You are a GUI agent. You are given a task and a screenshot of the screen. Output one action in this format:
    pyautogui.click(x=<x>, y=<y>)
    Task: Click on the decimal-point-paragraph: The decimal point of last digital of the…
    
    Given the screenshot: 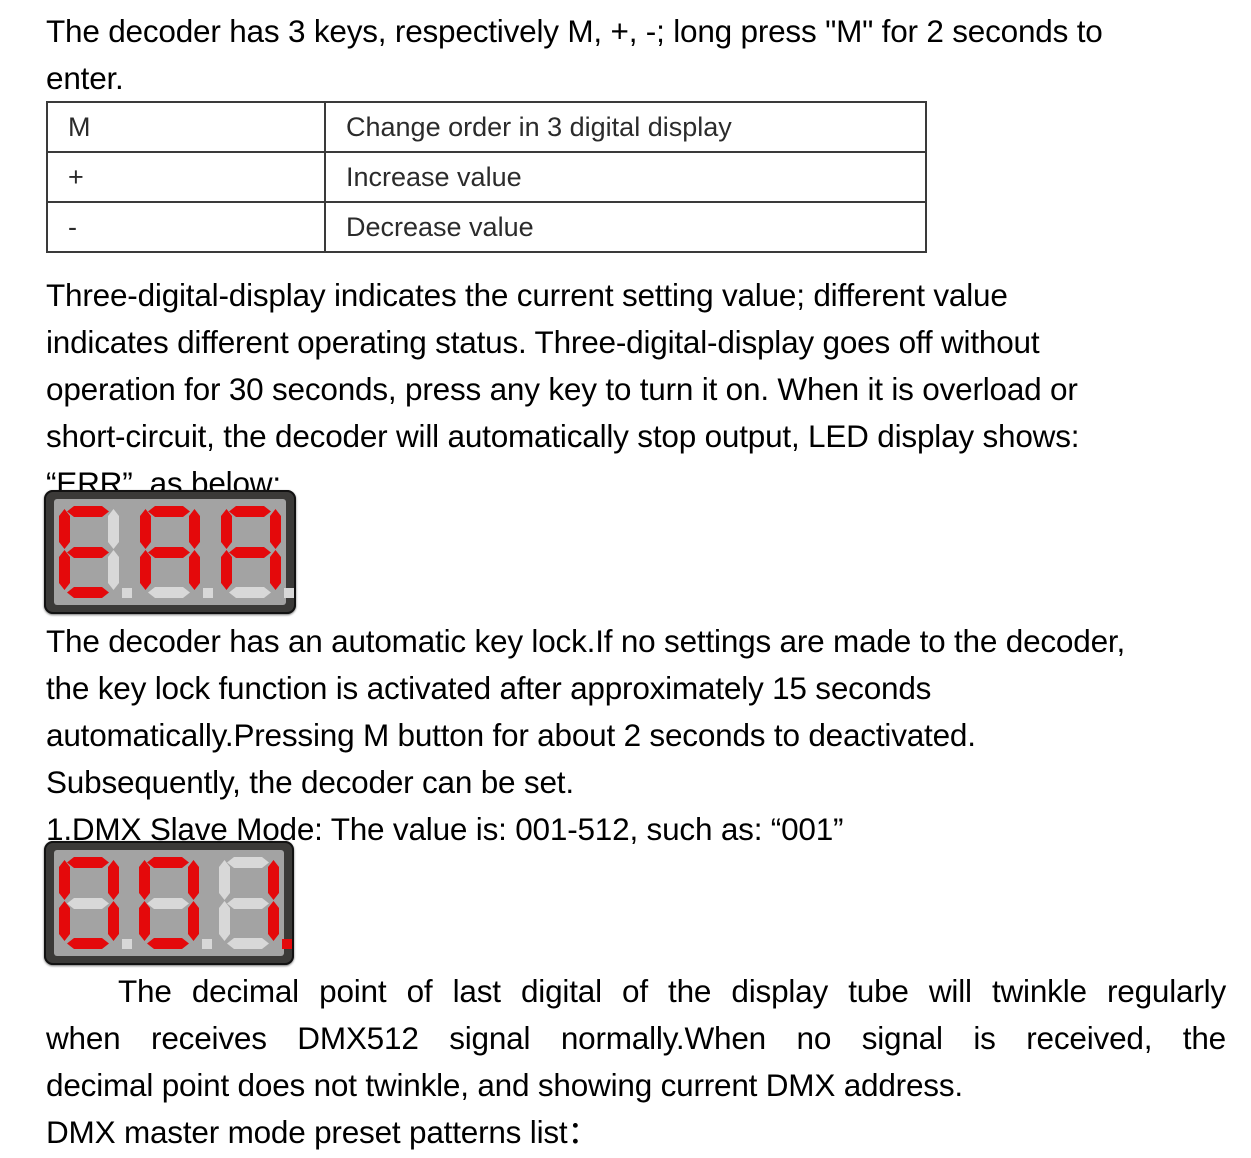 What is the action you would take?
    pyautogui.click(x=636, y=1038)
    